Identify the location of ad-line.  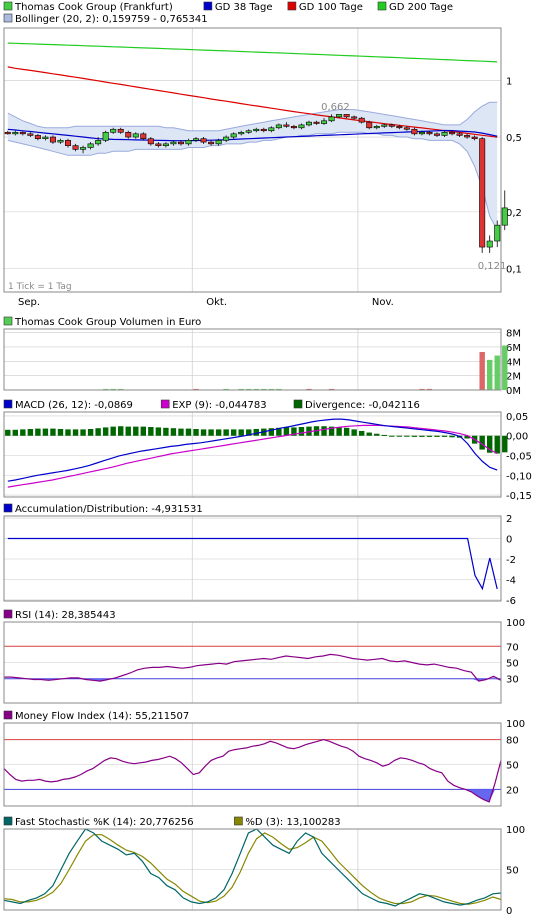
(252, 564).